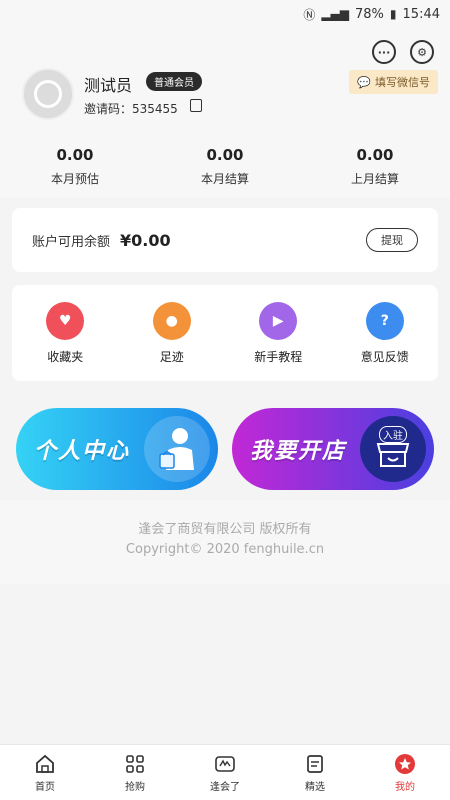 The height and width of the screenshot is (800, 450). Describe the element at coordinates (45, 787) in the screenshot. I see `tab-label: 首页` at that location.